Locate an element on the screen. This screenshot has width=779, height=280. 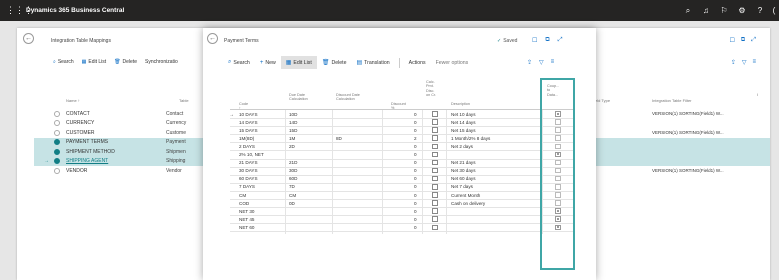
help-icon: ? is located at coordinates (760, 10).